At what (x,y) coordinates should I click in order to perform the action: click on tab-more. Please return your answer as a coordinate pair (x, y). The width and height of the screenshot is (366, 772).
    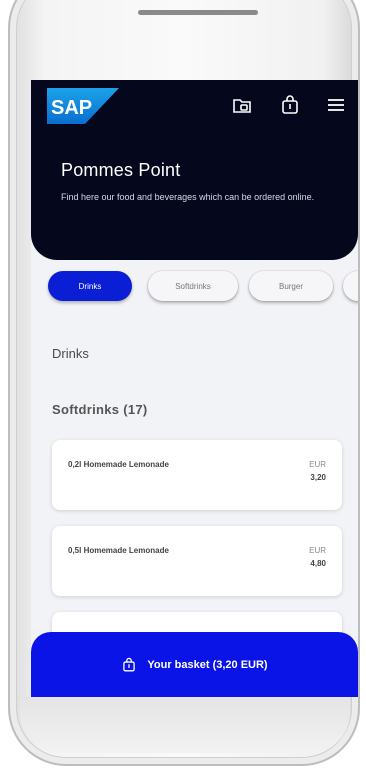
    Looking at the image, I should click on (350, 286).